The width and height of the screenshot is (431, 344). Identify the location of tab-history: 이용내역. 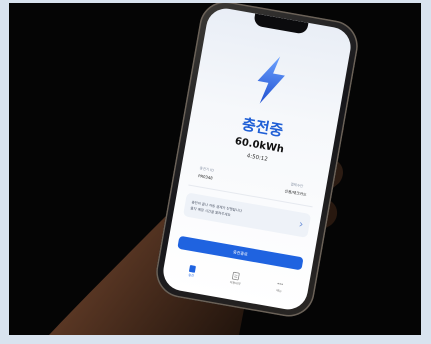
(236, 279).